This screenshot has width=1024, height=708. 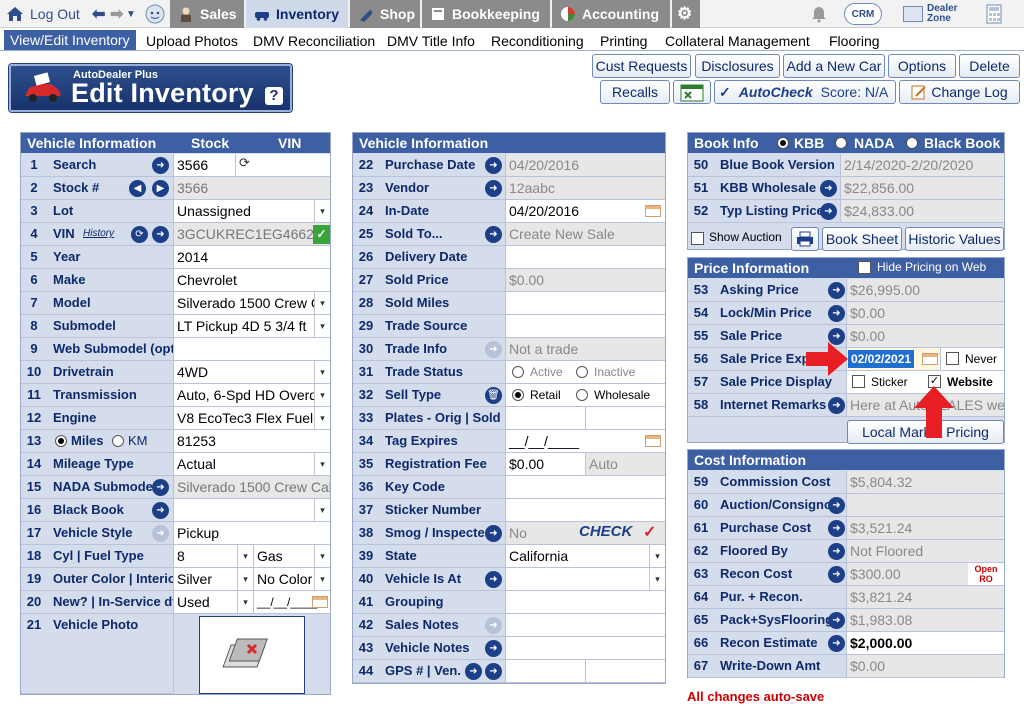 What do you see at coordinates (207, 14) in the screenshot?
I see `tab-sales: Sales` at bounding box center [207, 14].